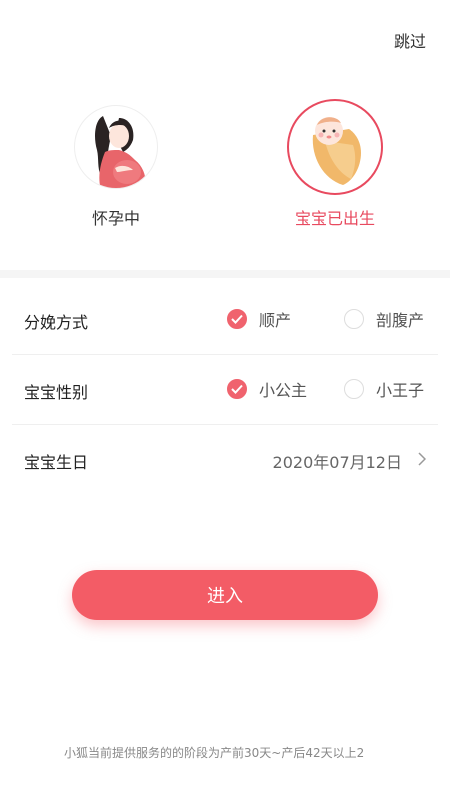  What do you see at coordinates (116, 147) in the screenshot?
I see `pregnant-woman-icon` at bounding box center [116, 147].